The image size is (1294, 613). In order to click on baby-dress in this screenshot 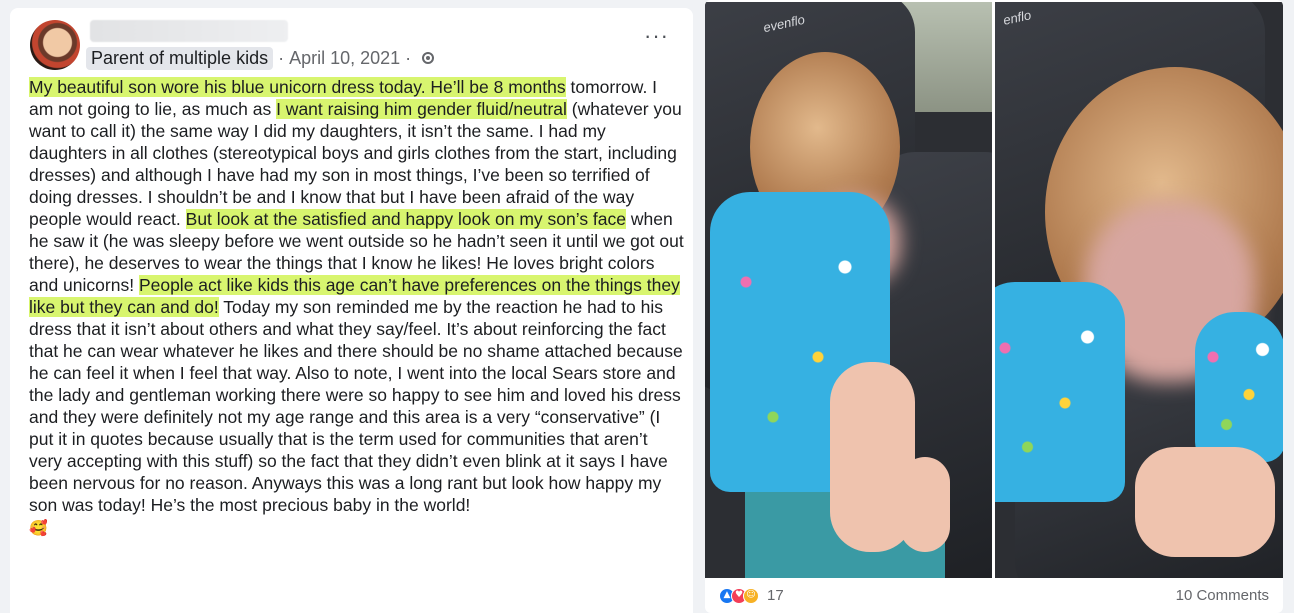, I will do `click(1060, 392)`.